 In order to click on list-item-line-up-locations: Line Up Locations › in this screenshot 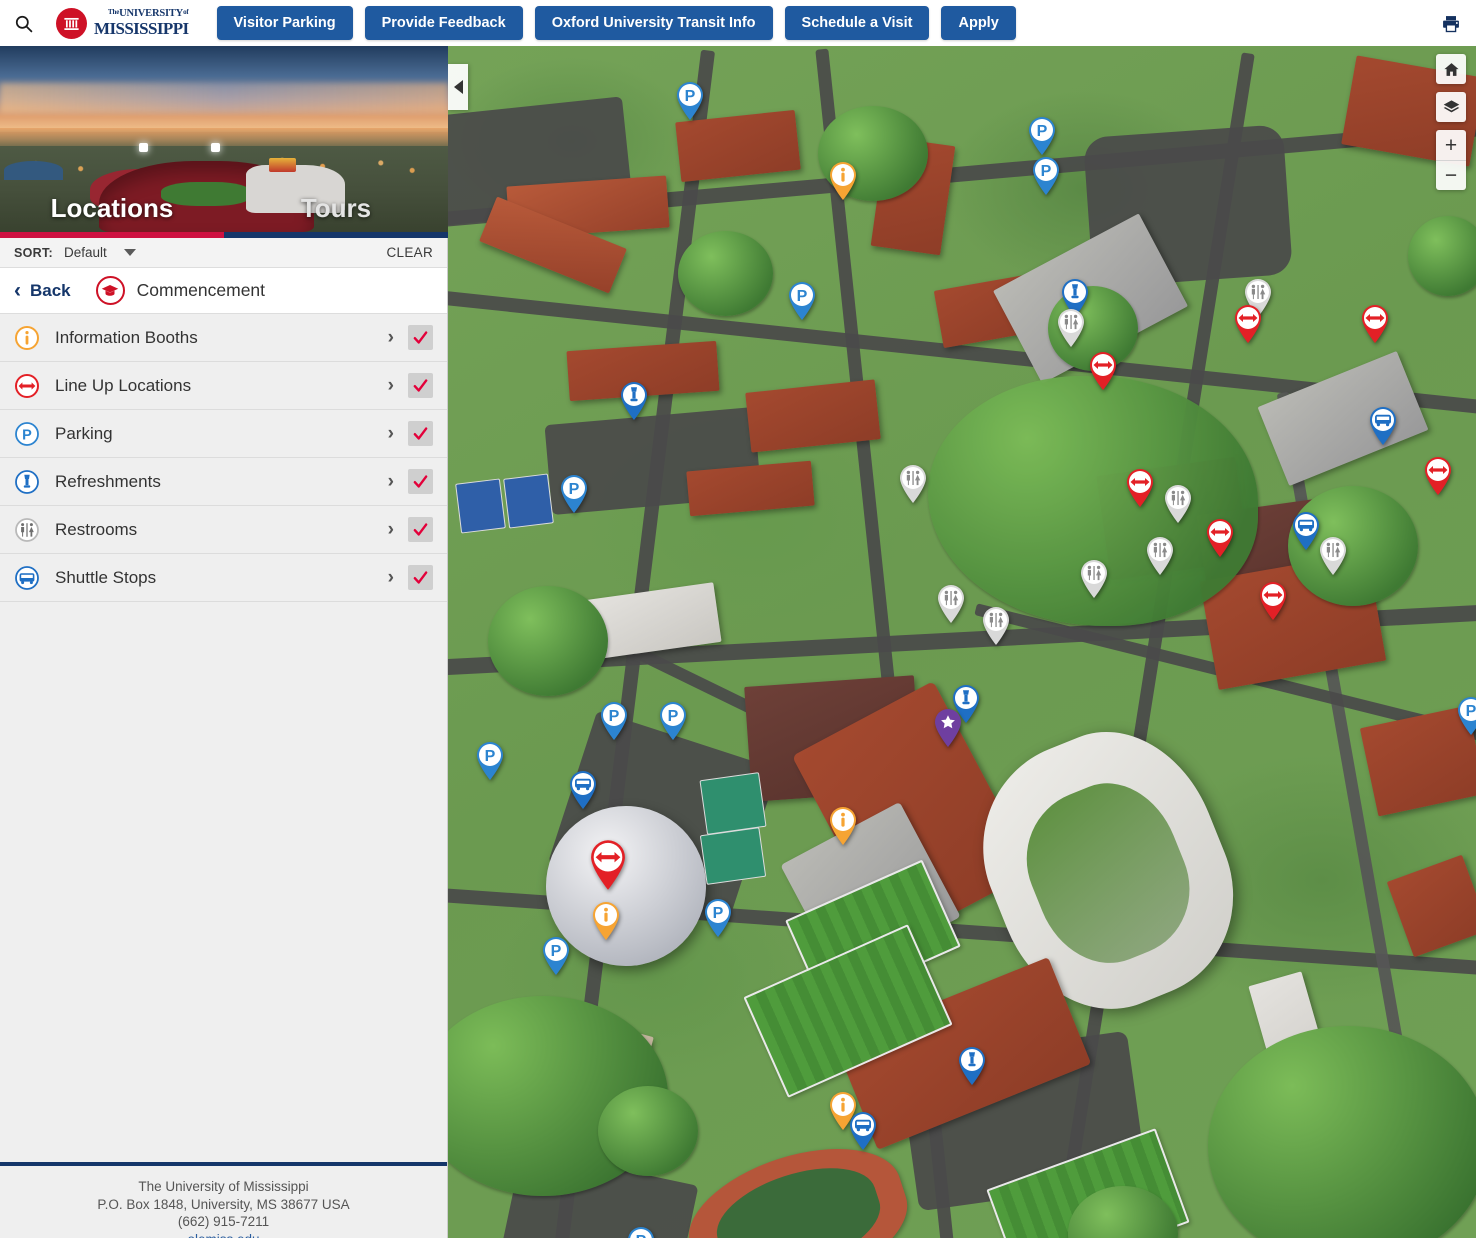, I will do `click(223, 386)`.